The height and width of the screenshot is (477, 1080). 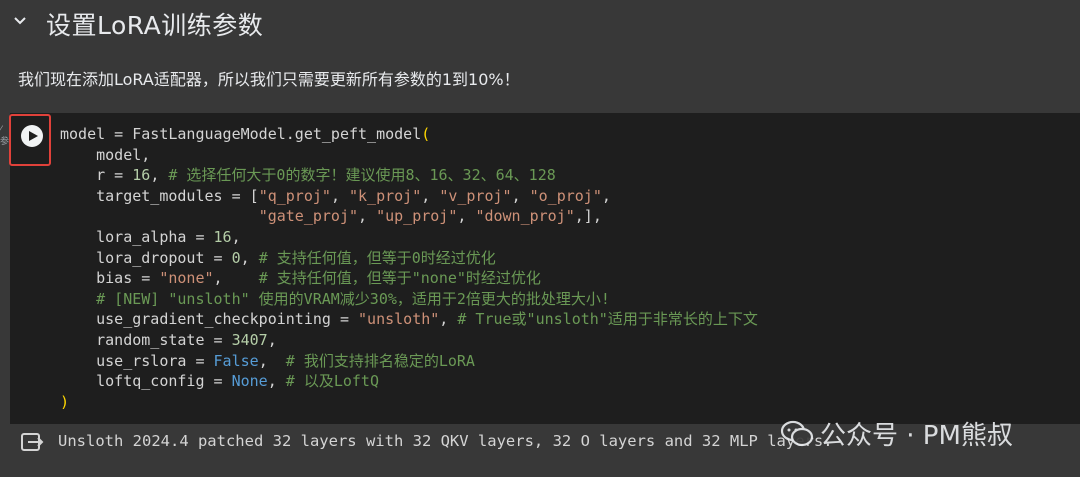 I want to click on code-token: # 我们支持排名稳定的LoRA, so click(x=380, y=360).